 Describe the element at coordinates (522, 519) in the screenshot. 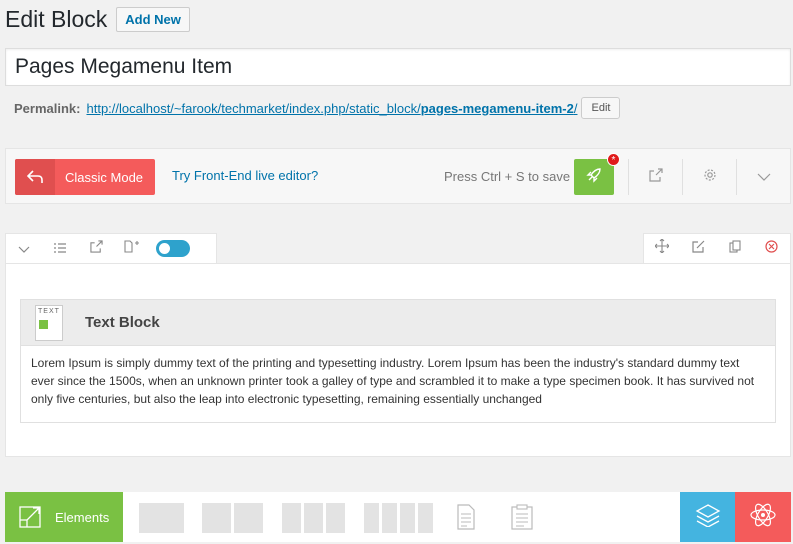

I see `clipboard-template-icon` at that location.